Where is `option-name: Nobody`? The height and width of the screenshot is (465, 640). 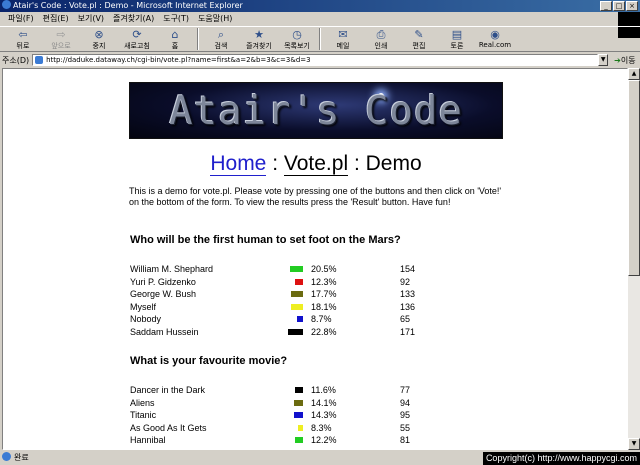
option-name: Nobody is located at coordinates (146, 319).